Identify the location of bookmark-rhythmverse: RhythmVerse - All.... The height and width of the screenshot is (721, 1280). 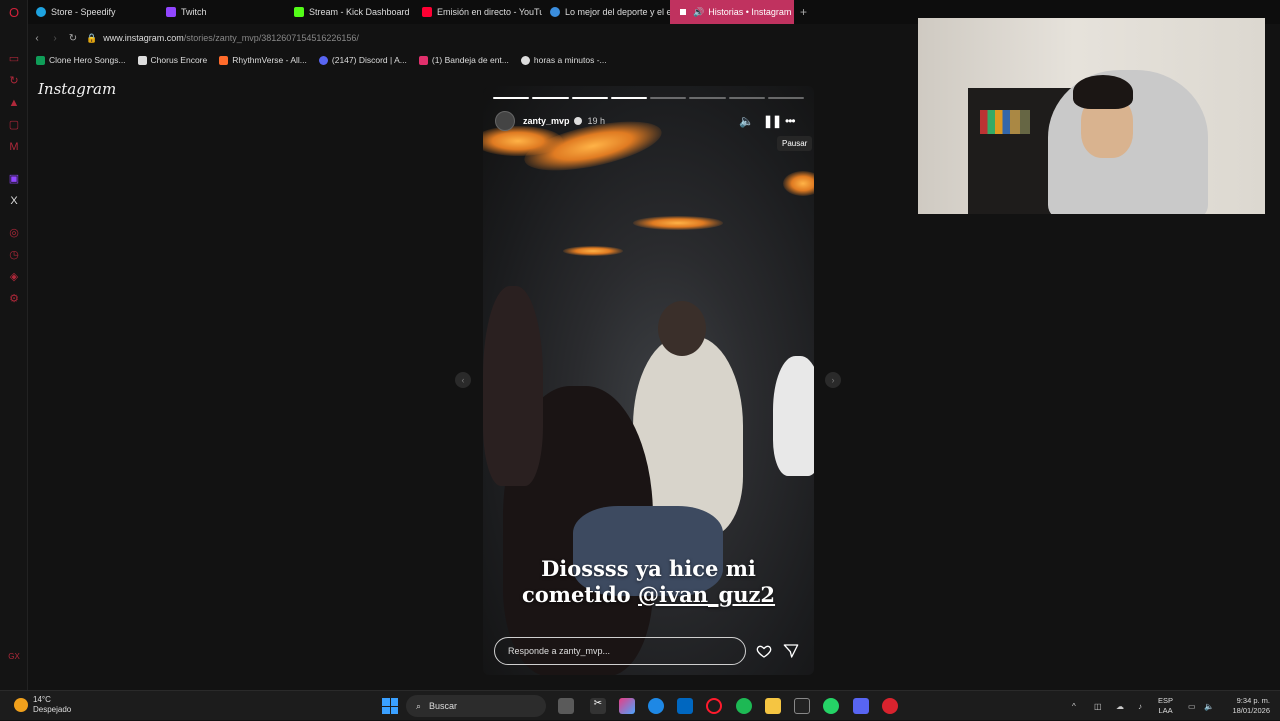
(263, 60).